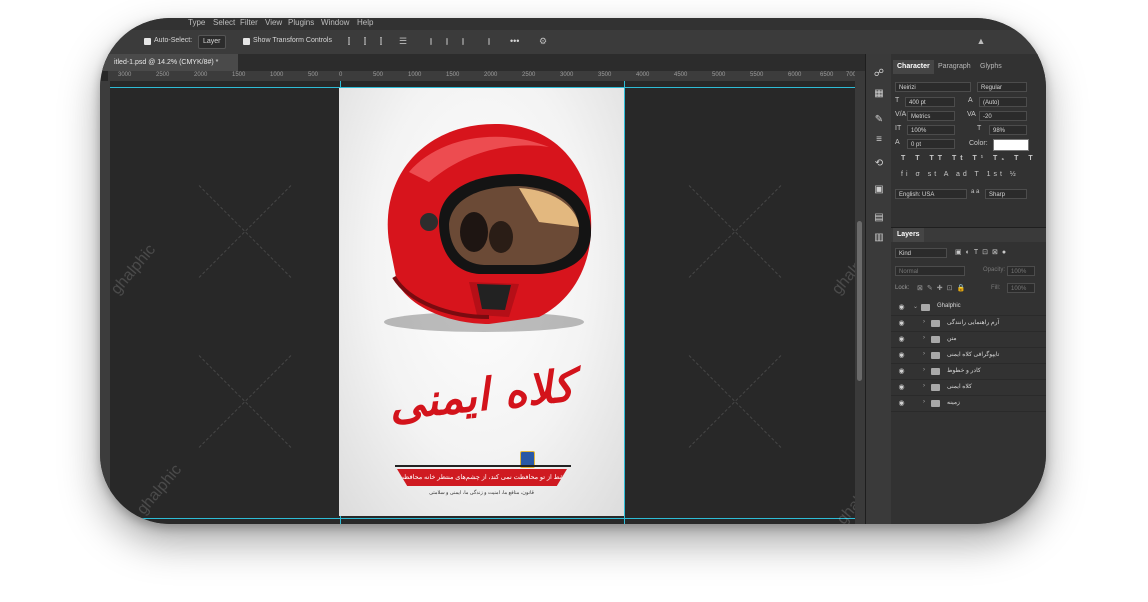 Image resolution: width=1148 pixels, height=602 pixels. Describe the element at coordinates (488, 227) in the screenshot. I see `red-helmet-illustration` at that location.